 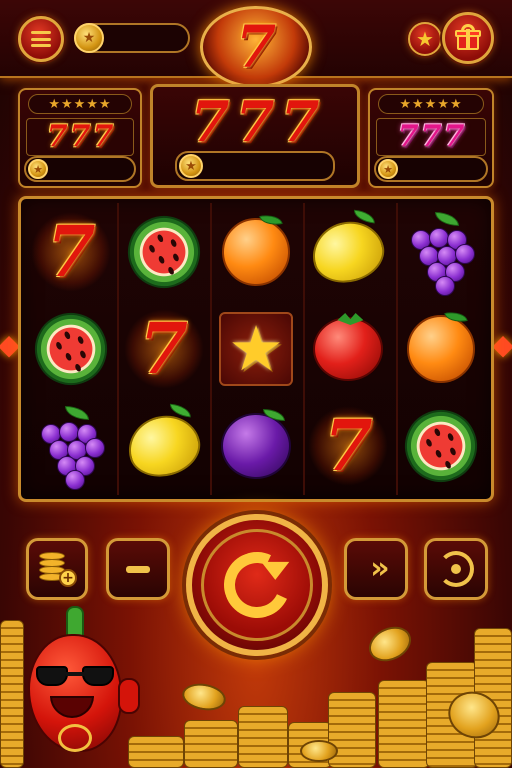 I want to click on spin-arrow-icon, so click(x=257, y=585).